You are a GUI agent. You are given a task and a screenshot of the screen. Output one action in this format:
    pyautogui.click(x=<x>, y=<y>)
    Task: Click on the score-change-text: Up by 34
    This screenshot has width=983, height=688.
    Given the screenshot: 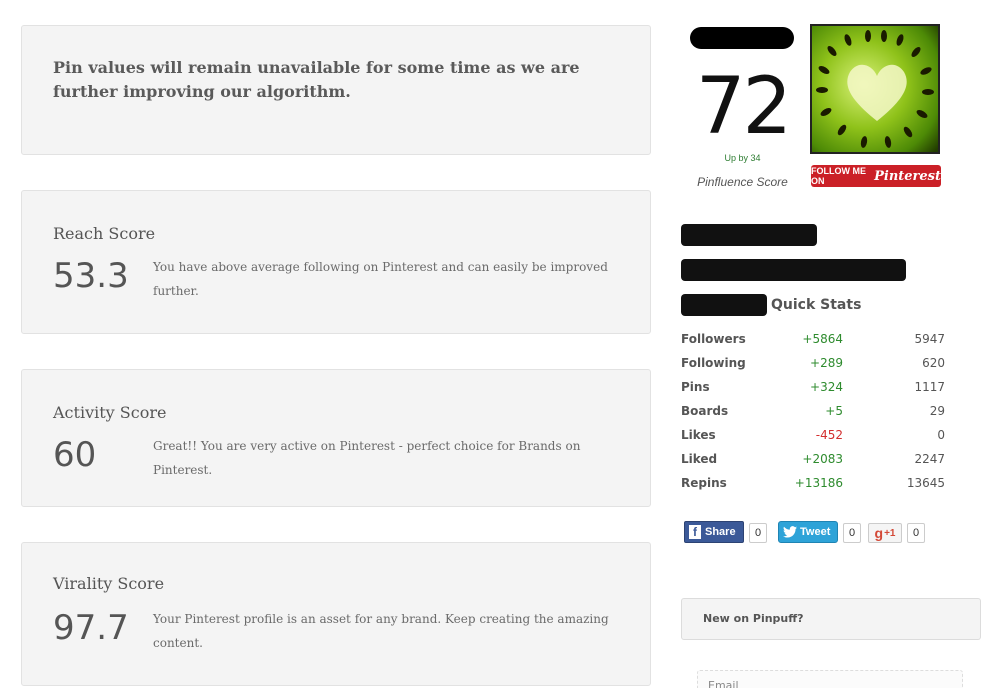 What is the action you would take?
    pyautogui.click(x=742, y=158)
    